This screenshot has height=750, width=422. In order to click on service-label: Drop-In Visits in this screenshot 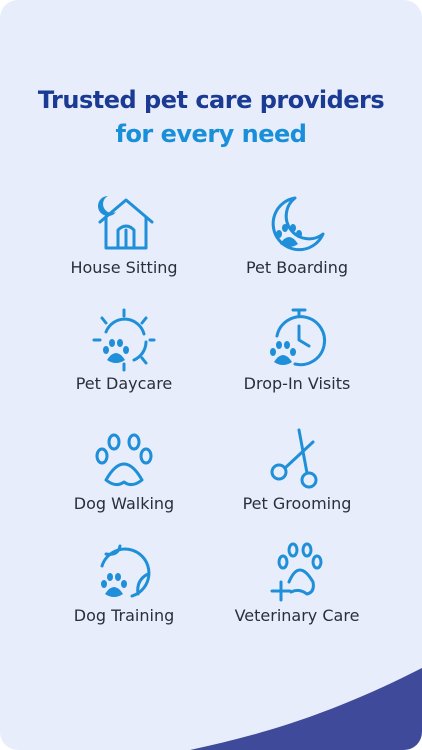, I will do `click(297, 383)`.